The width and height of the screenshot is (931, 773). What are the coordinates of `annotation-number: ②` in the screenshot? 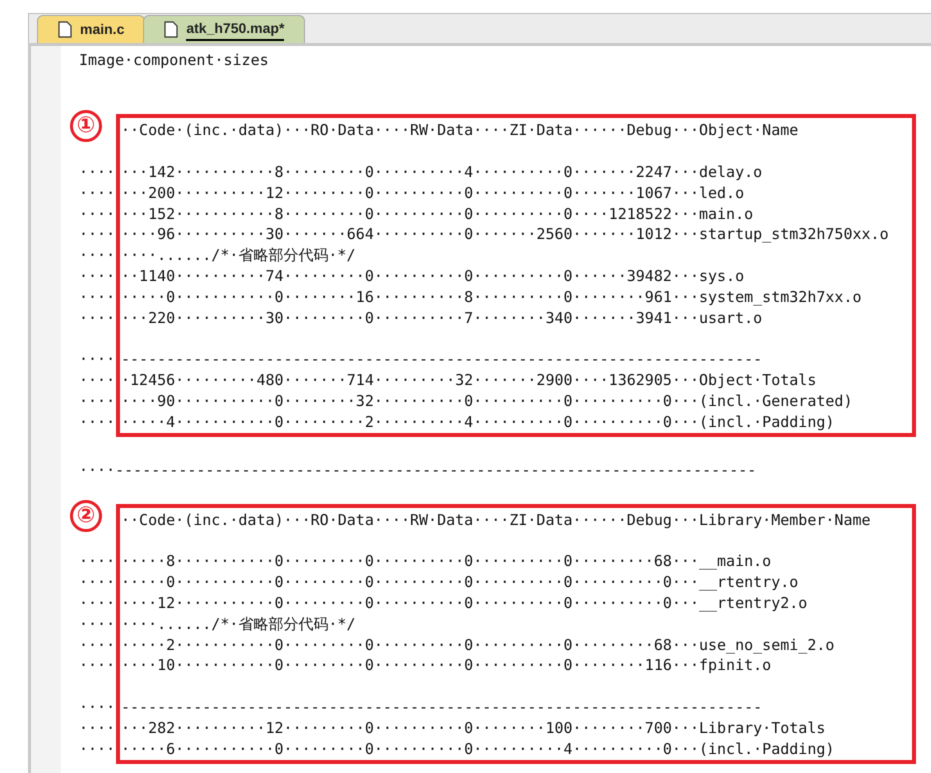 It's located at (86, 516).